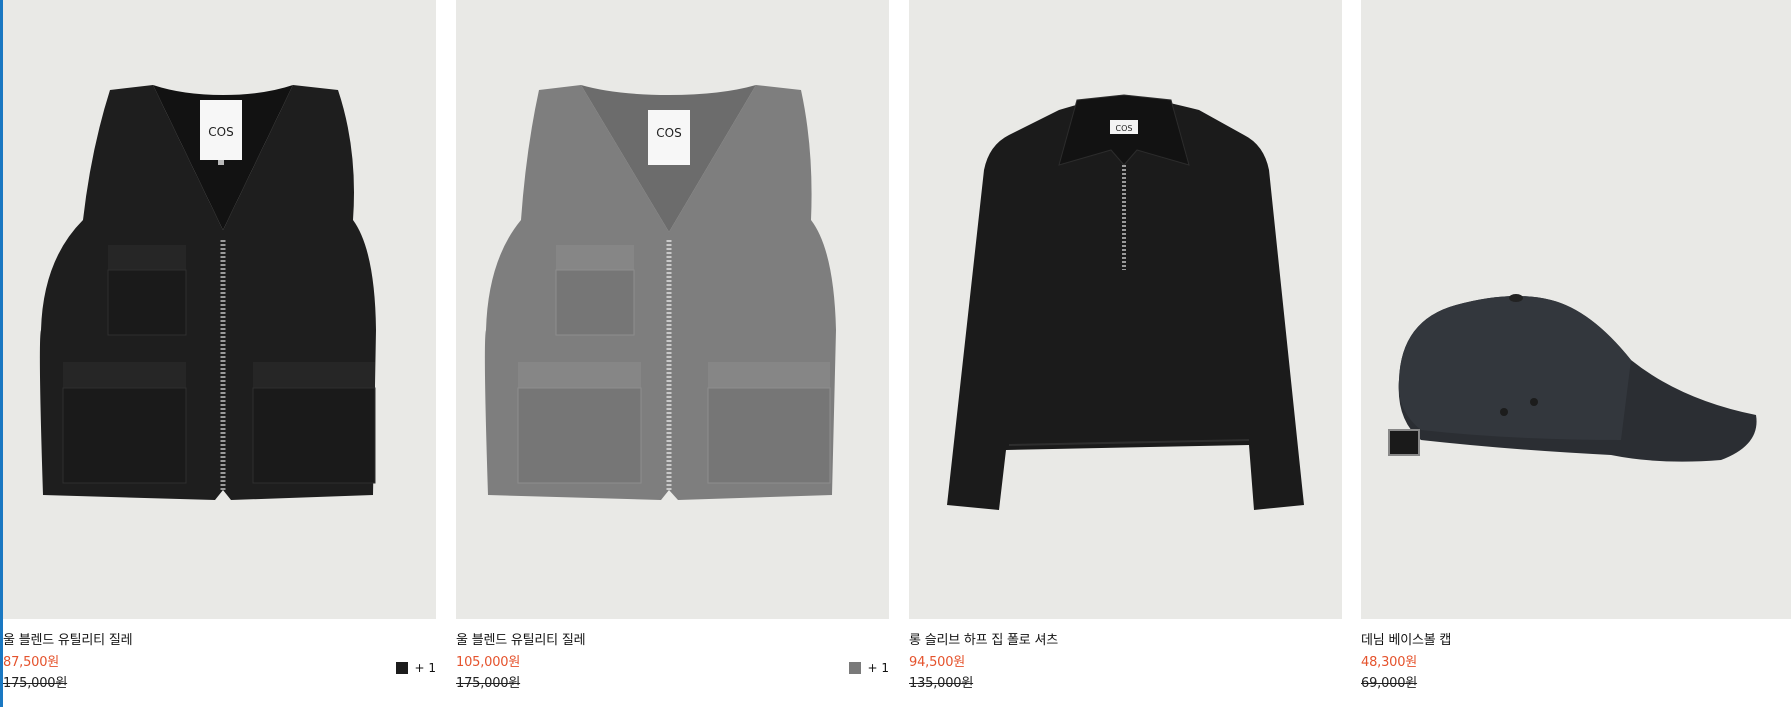 Image resolution: width=1791 pixels, height=707 pixels. Describe the element at coordinates (1389, 683) in the screenshot. I see `original-price: 69,000원` at that location.